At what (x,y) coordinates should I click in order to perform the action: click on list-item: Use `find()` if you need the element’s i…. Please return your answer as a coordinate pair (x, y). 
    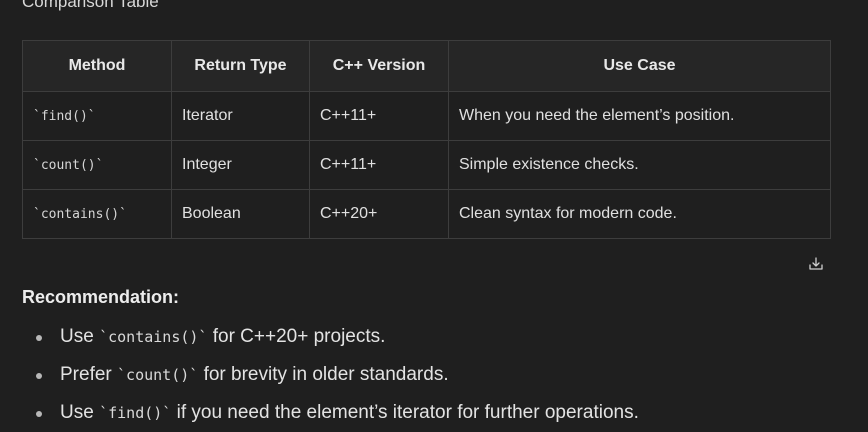
    Looking at the image, I should click on (432, 413).